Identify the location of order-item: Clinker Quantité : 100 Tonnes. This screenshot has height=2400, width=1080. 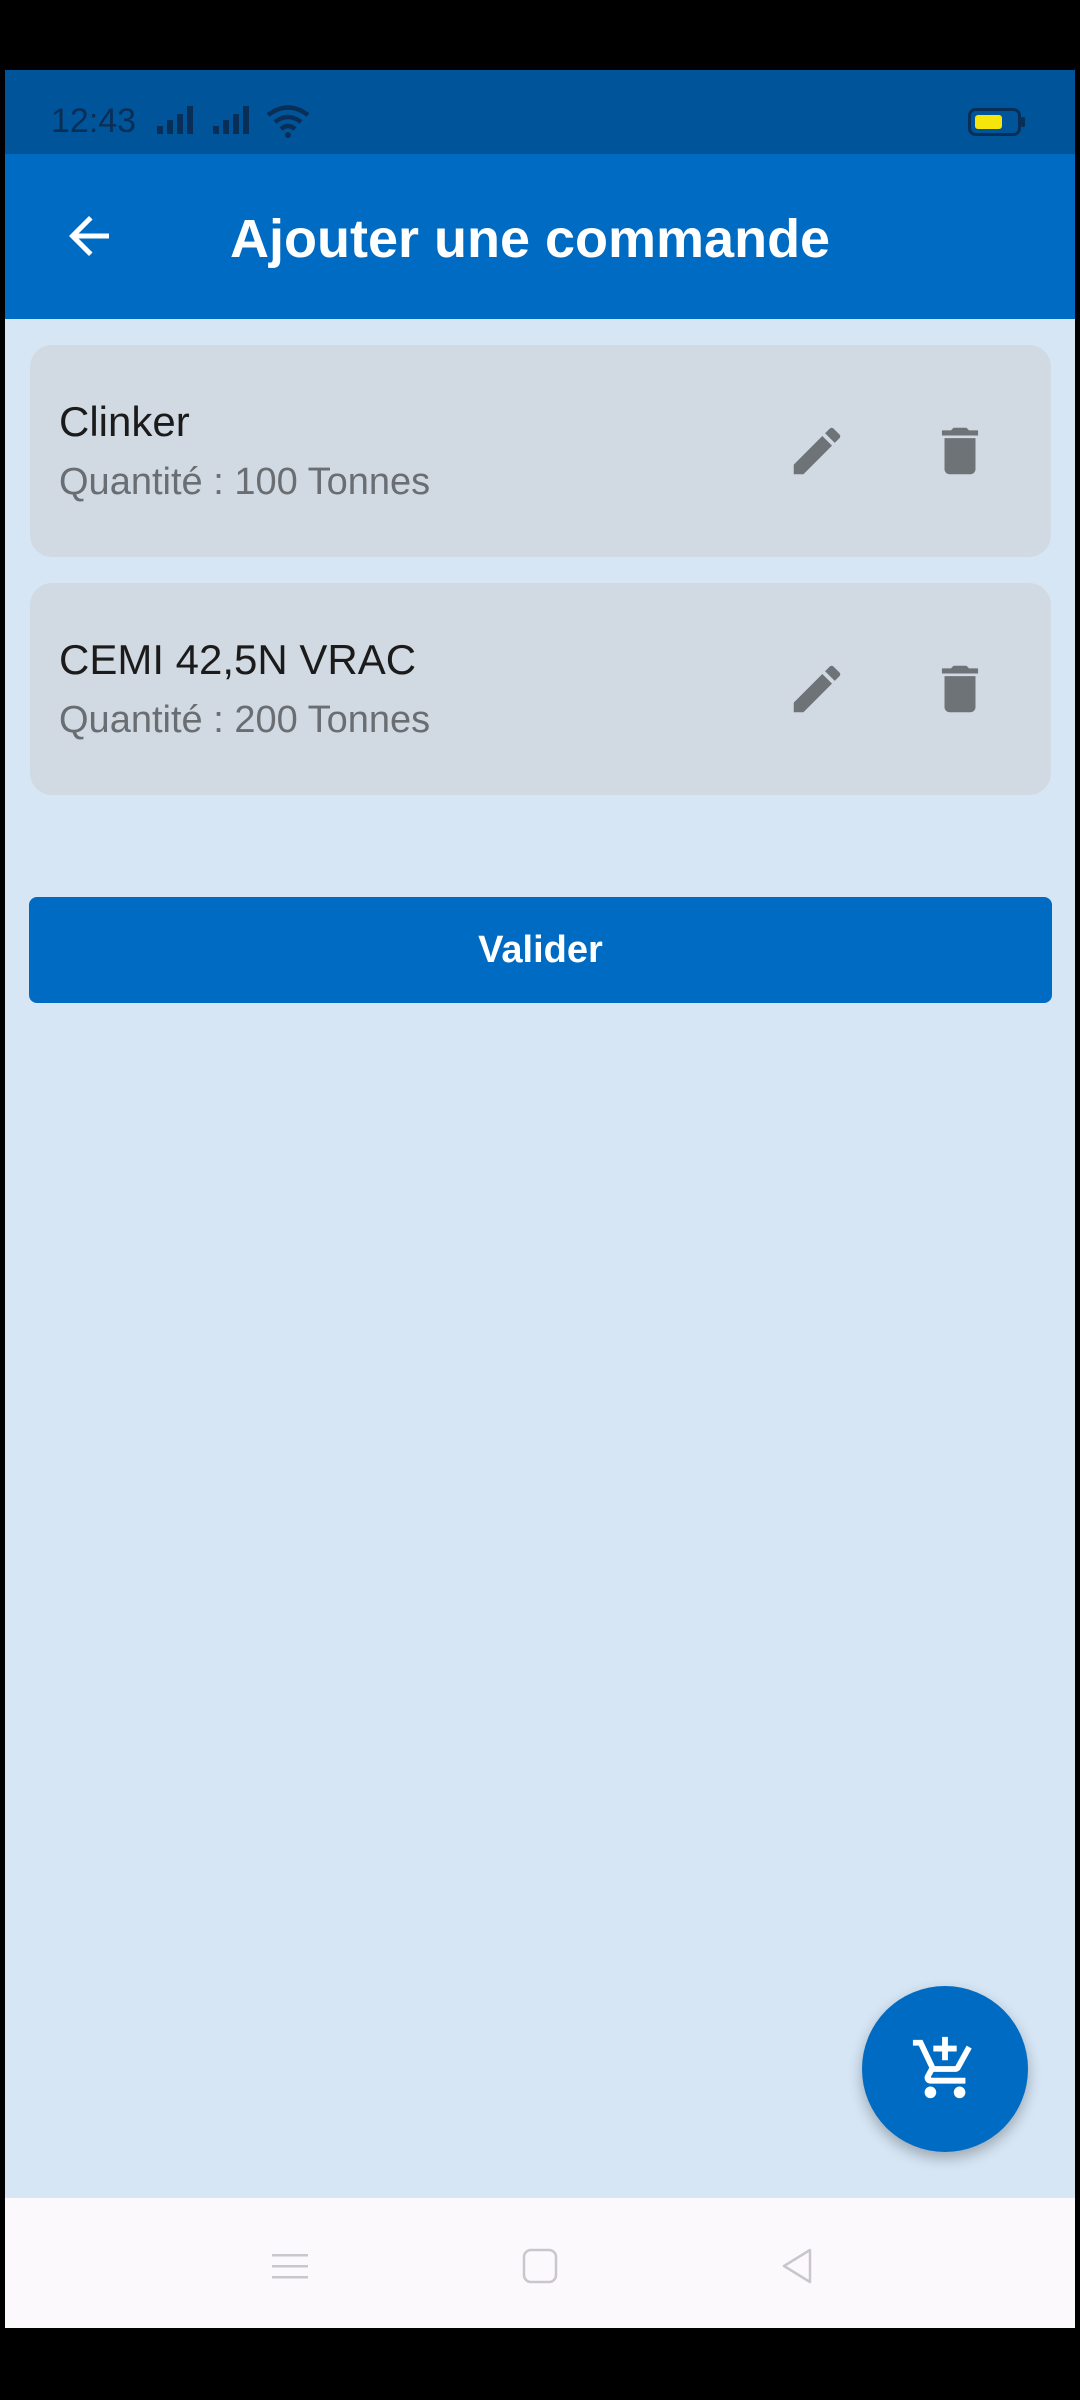
(540, 451).